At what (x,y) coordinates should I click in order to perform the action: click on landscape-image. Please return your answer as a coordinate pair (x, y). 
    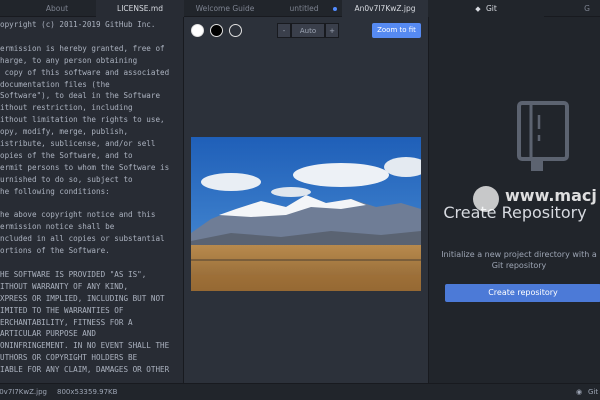
    Looking at the image, I should click on (306, 214).